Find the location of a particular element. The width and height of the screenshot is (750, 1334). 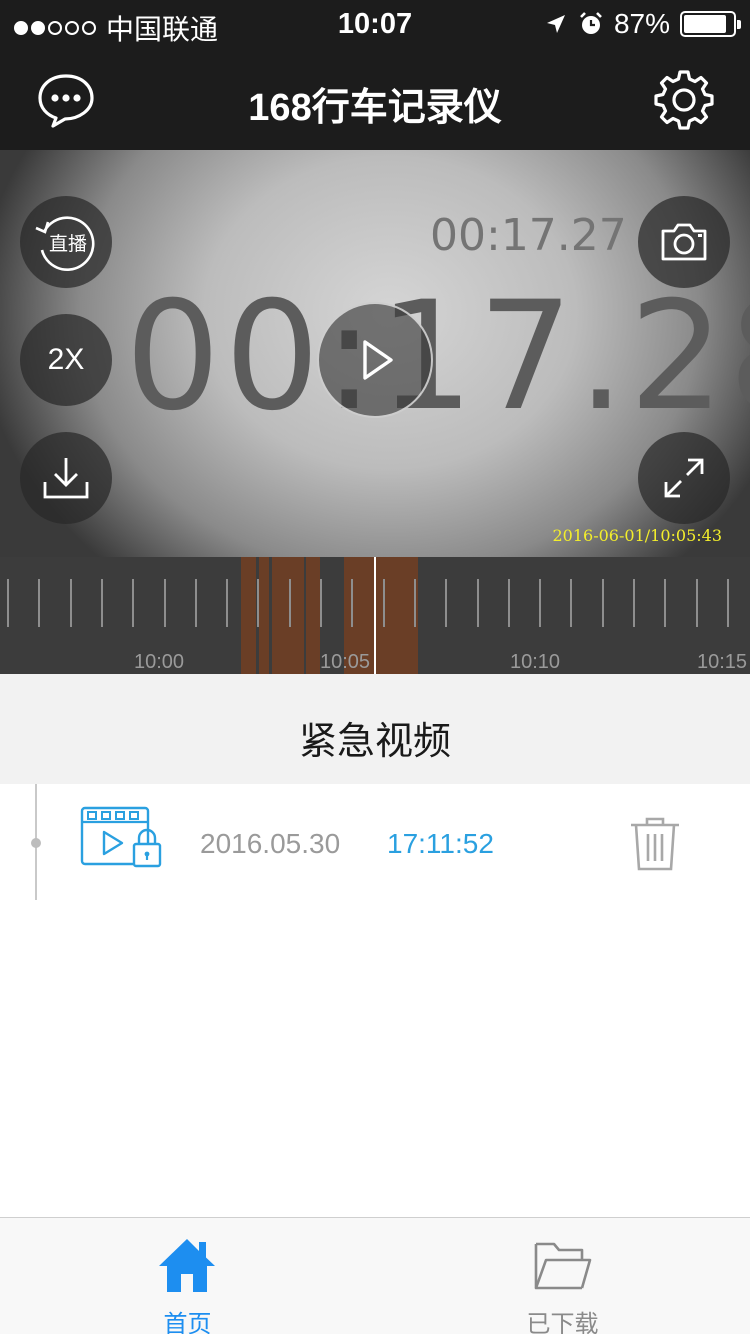

home-icon is located at coordinates (187, 1265).